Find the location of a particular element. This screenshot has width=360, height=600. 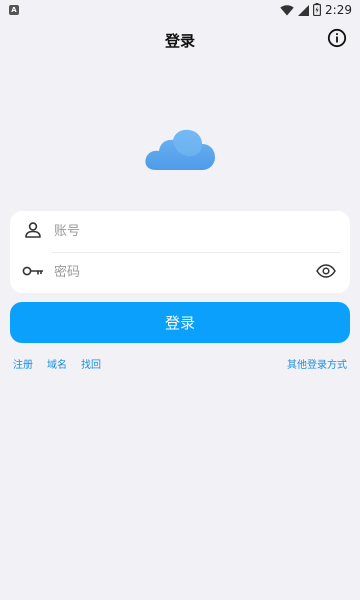

eye-icon is located at coordinates (326, 272).